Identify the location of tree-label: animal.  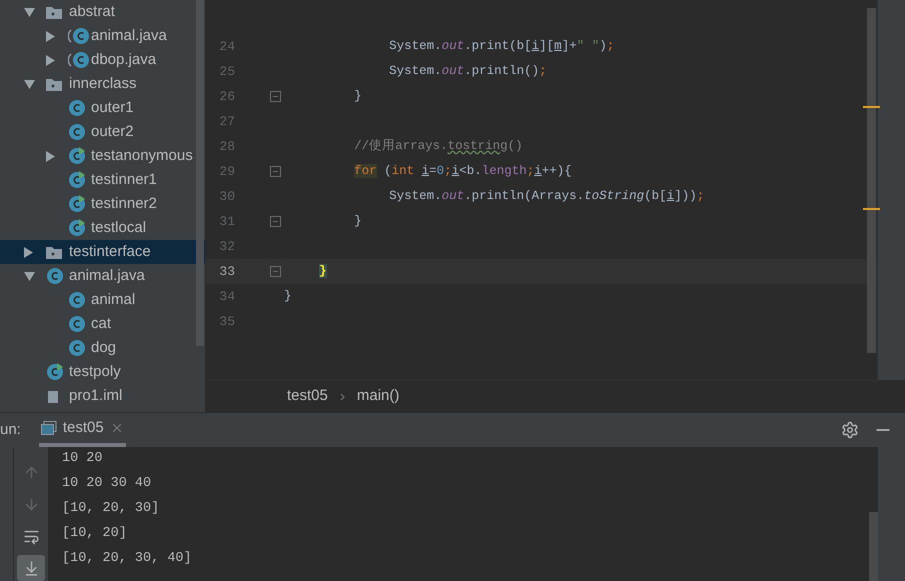
(113, 300).